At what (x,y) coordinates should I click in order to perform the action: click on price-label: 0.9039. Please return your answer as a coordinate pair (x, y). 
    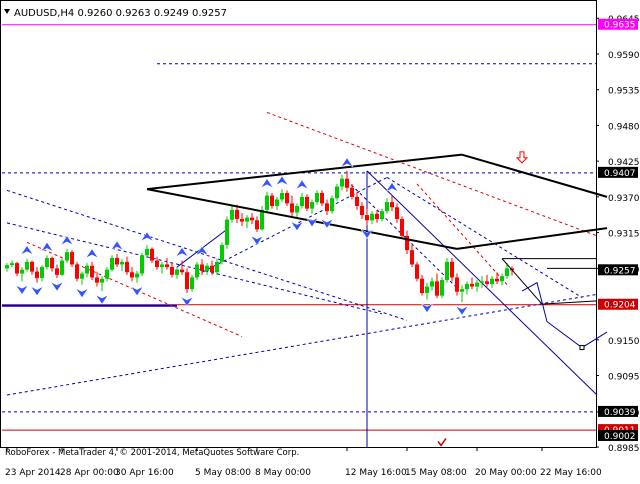
    Looking at the image, I should click on (620, 413).